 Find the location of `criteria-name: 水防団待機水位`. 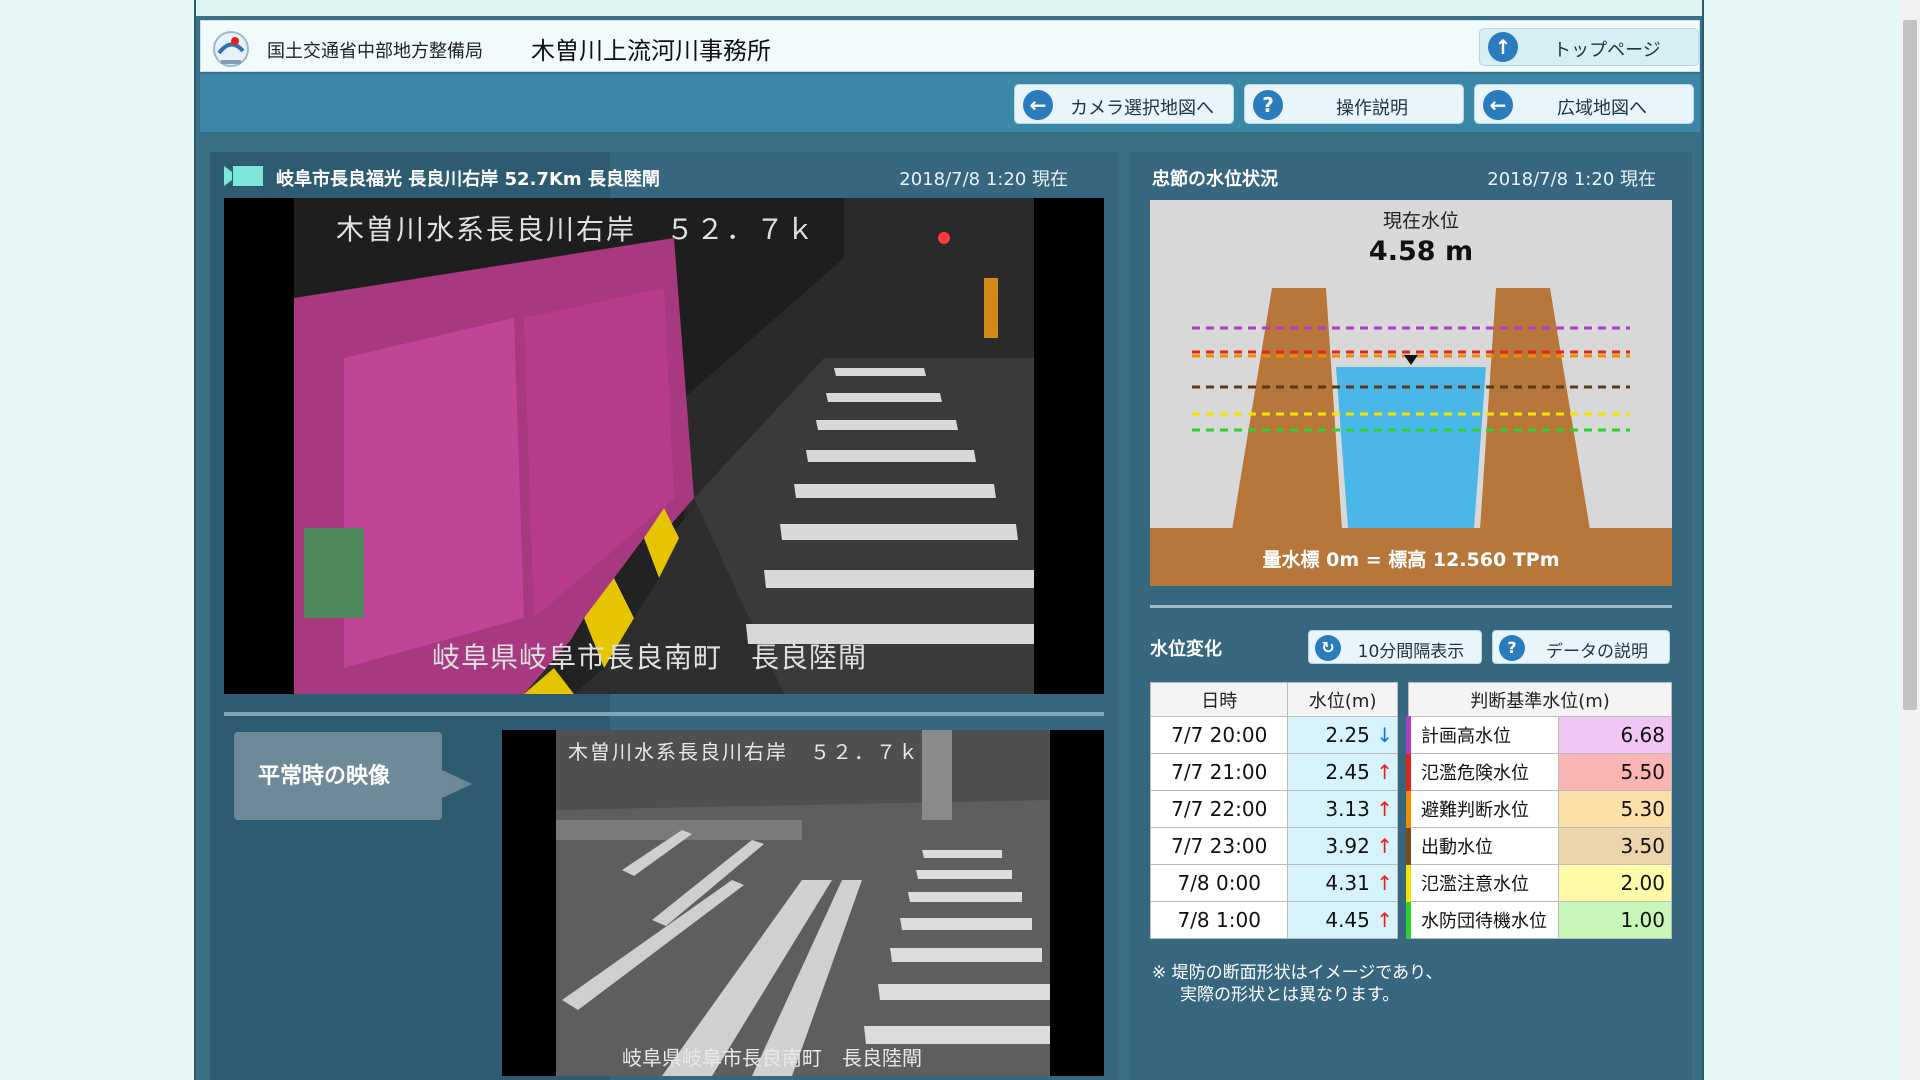

criteria-name: 水防団待機水位 is located at coordinates (1482, 920).